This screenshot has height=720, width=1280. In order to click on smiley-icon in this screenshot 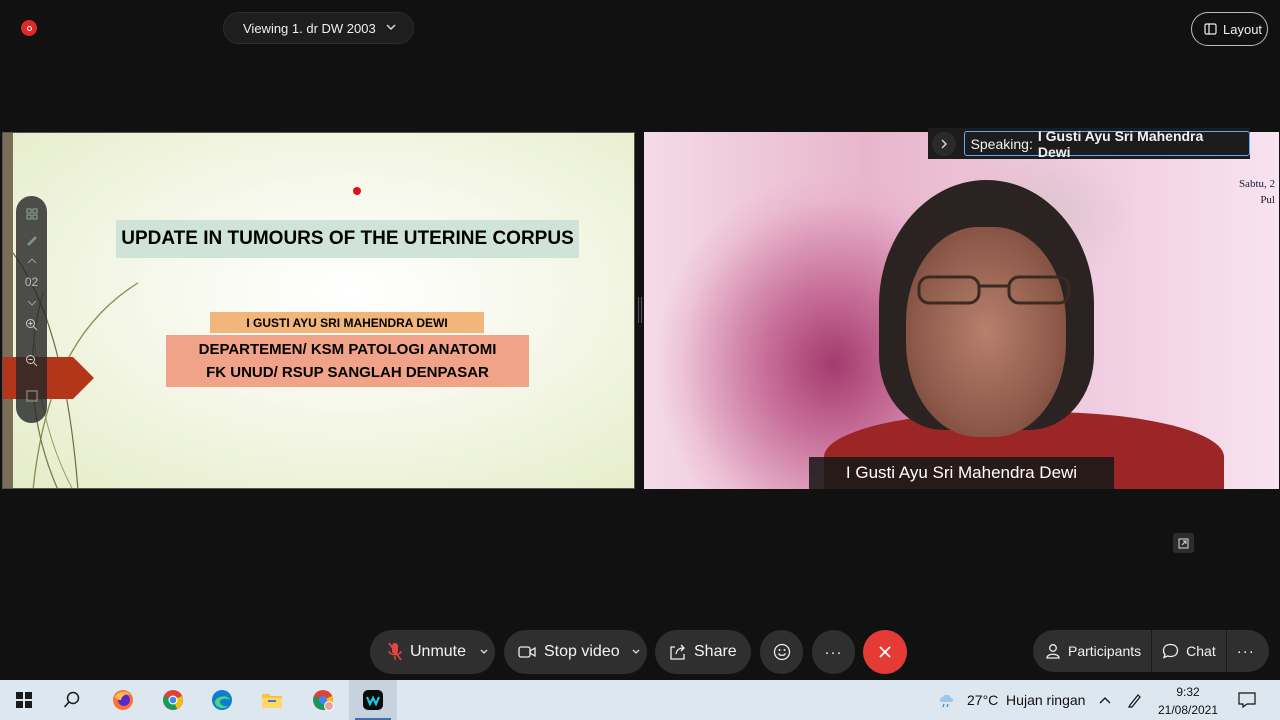, I will do `click(781, 652)`.